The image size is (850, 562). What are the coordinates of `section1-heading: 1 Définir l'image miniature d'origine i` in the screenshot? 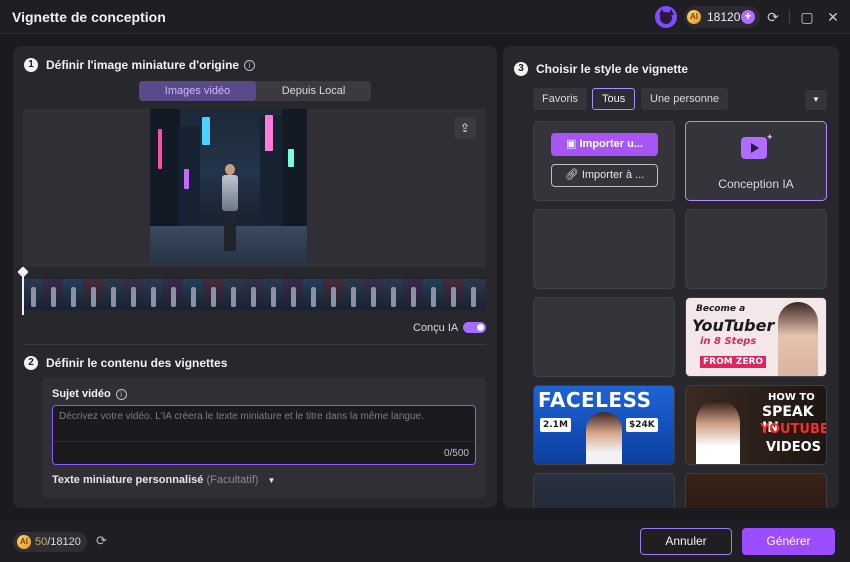 It's located at (140, 65).